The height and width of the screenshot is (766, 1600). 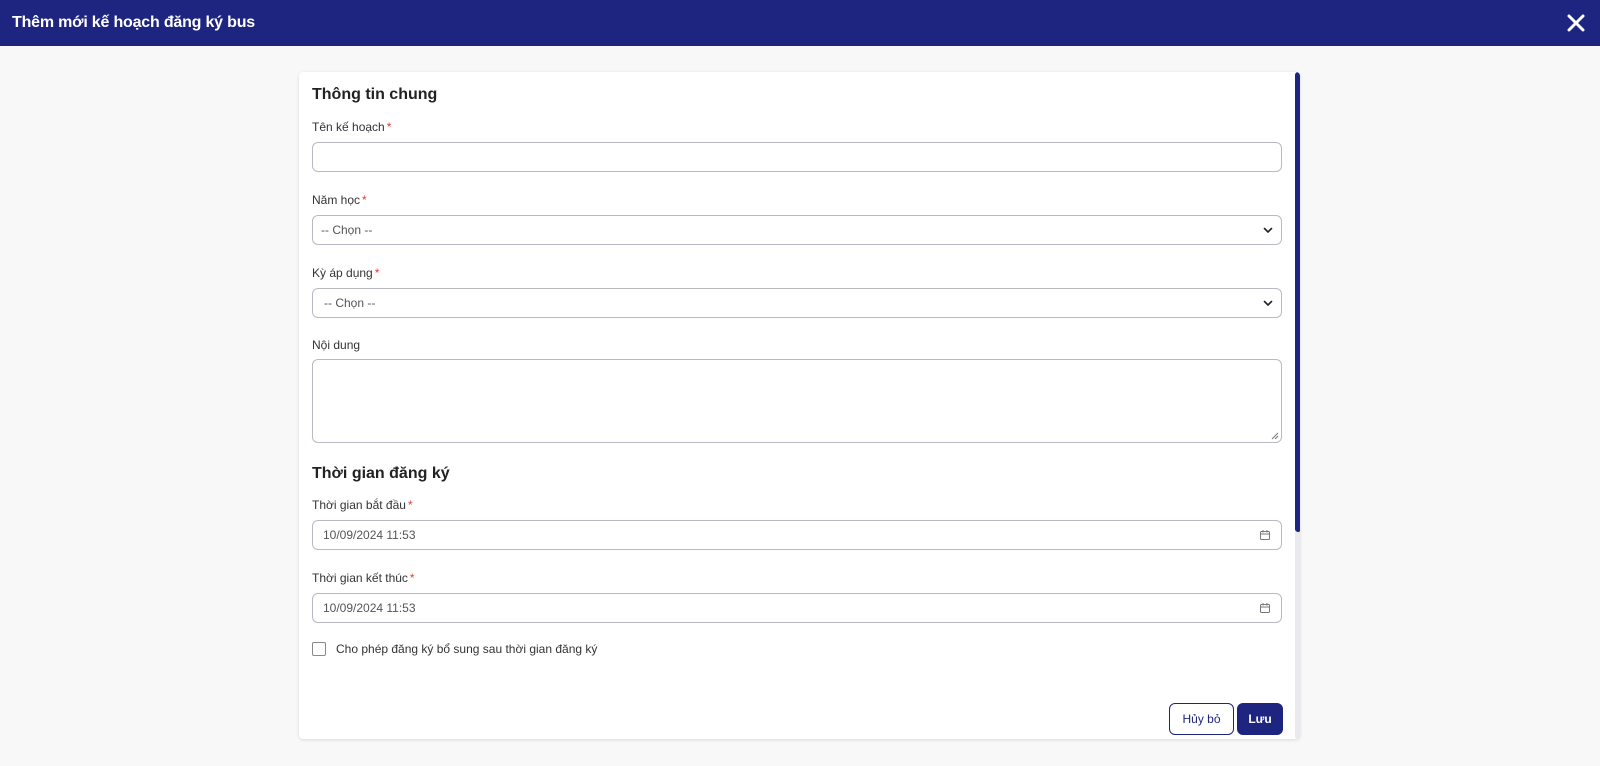 What do you see at coordinates (797, 303) in the screenshot?
I see `term-select: -- Chọn --` at bounding box center [797, 303].